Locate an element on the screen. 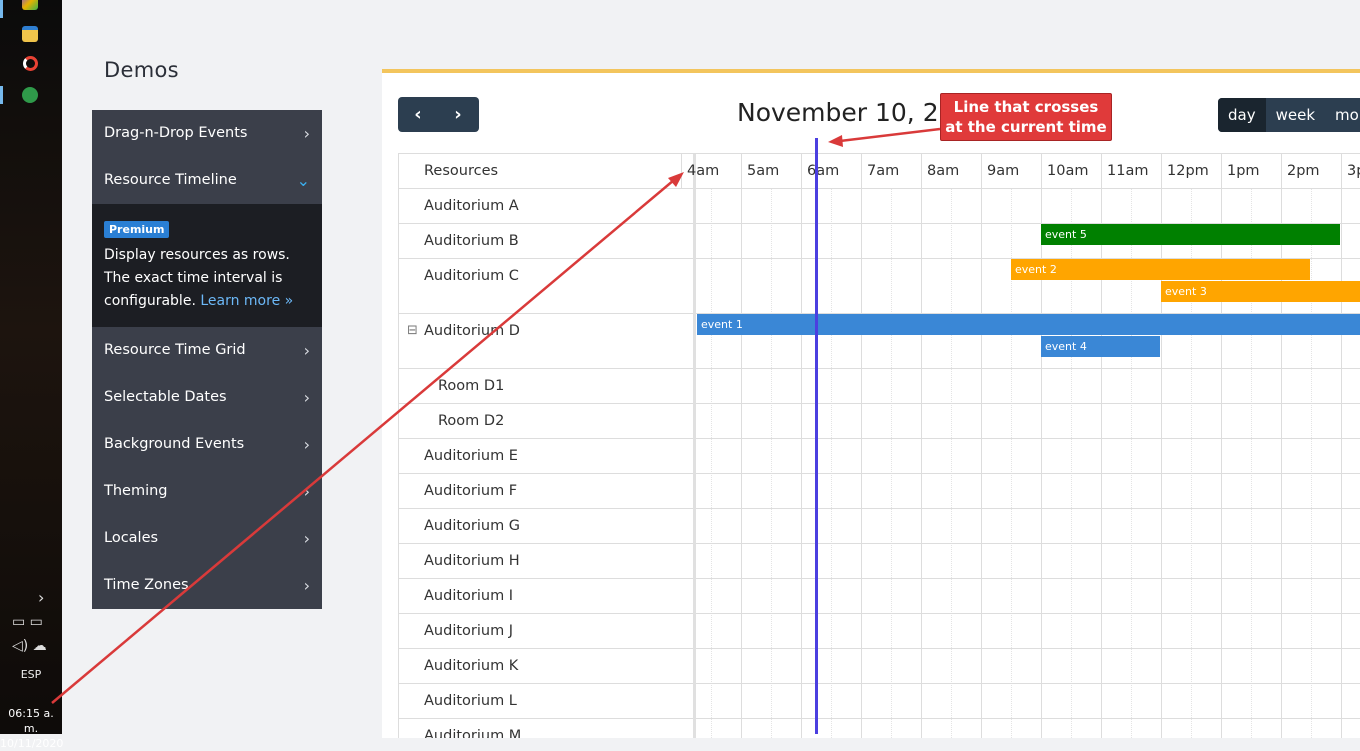 The height and width of the screenshot is (751, 1360). annotation-callout: Line that crosses at the current time is located at coordinates (1026, 117).